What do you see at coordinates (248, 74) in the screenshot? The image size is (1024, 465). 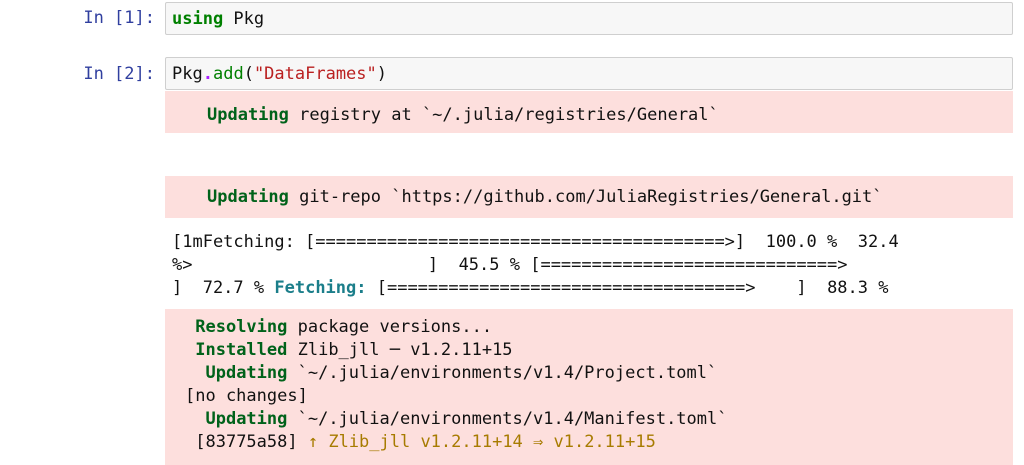 I see `code-open-paren: (` at bounding box center [248, 74].